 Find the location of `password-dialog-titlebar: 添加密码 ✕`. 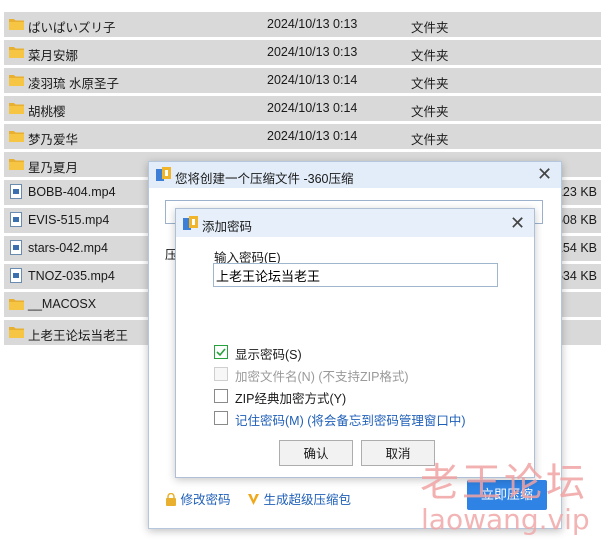

password-dialog-titlebar: 添加密码 ✕ is located at coordinates (355, 223).